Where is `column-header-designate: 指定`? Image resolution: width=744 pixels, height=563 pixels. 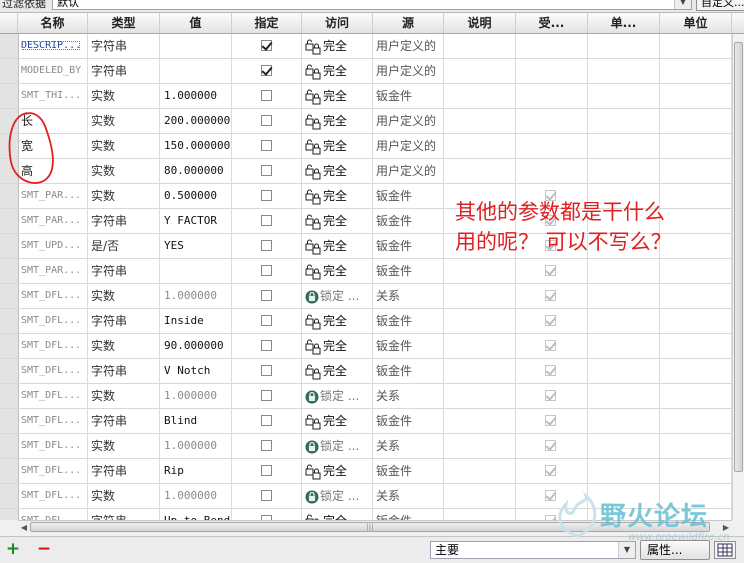 column-header-designate: 指定 is located at coordinates (267, 23).